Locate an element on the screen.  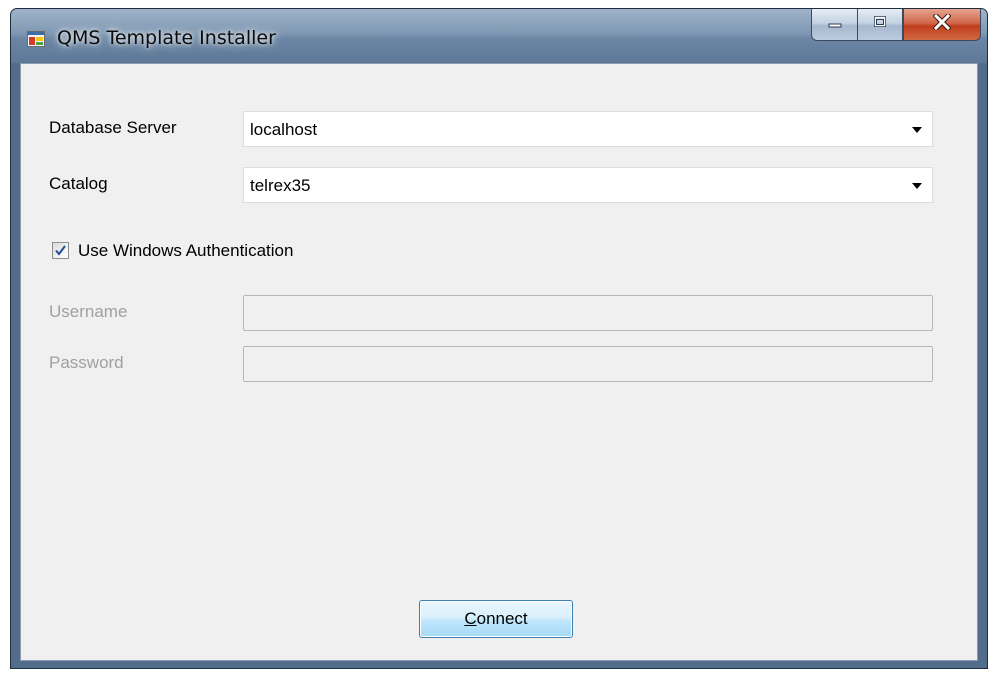
close-icon is located at coordinates (942, 23).